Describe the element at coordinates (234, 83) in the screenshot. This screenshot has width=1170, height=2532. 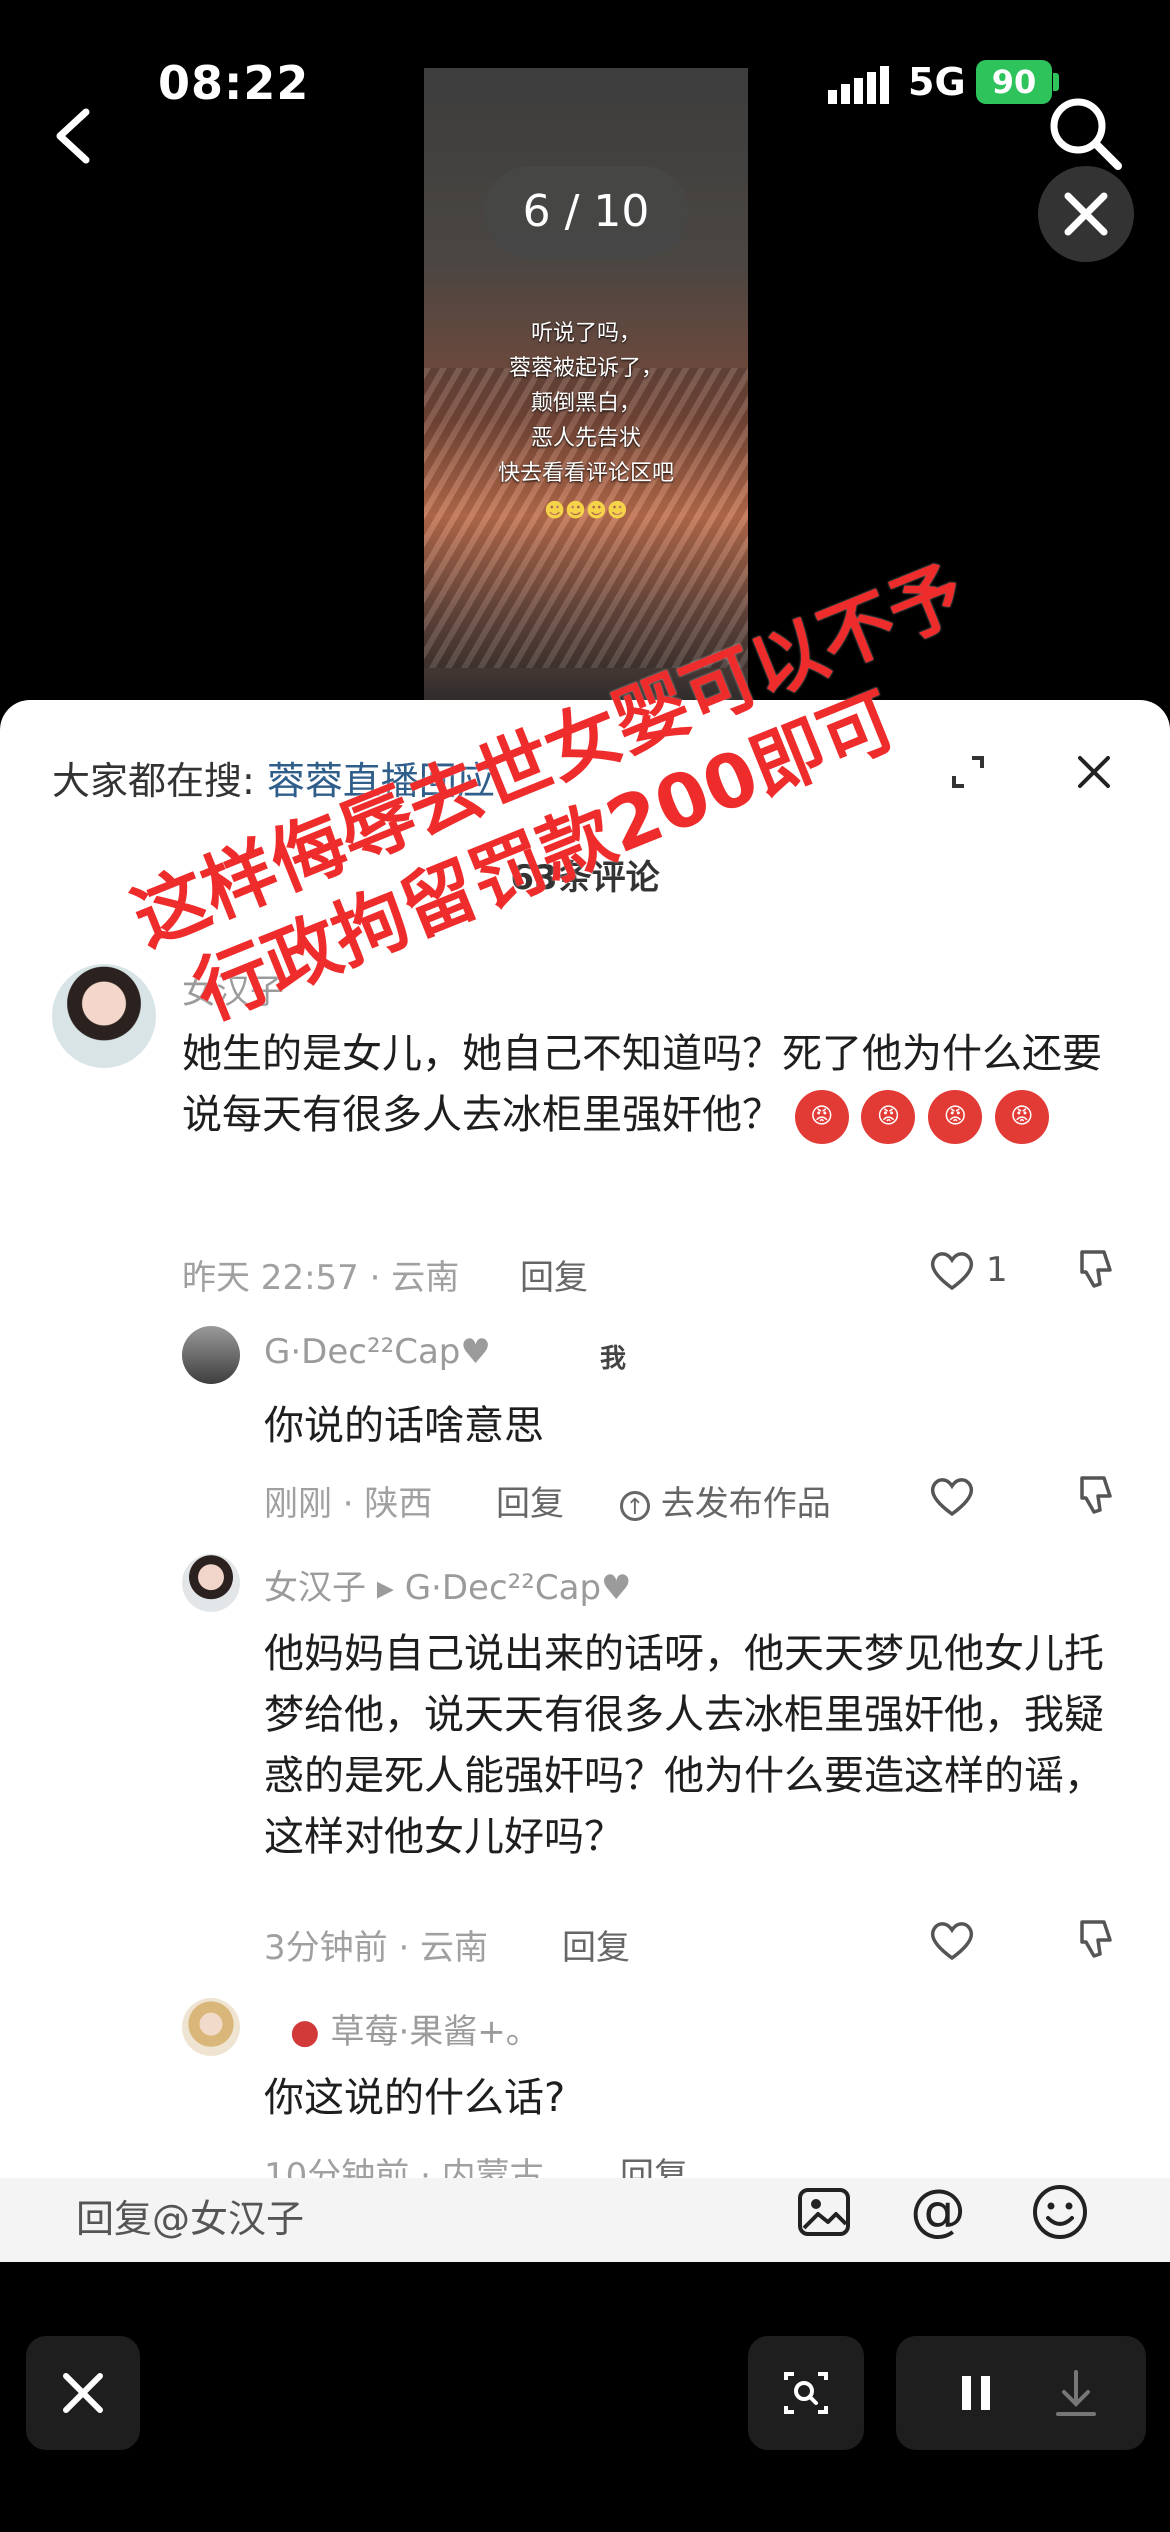
I see `status-time: 08:22` at that location.